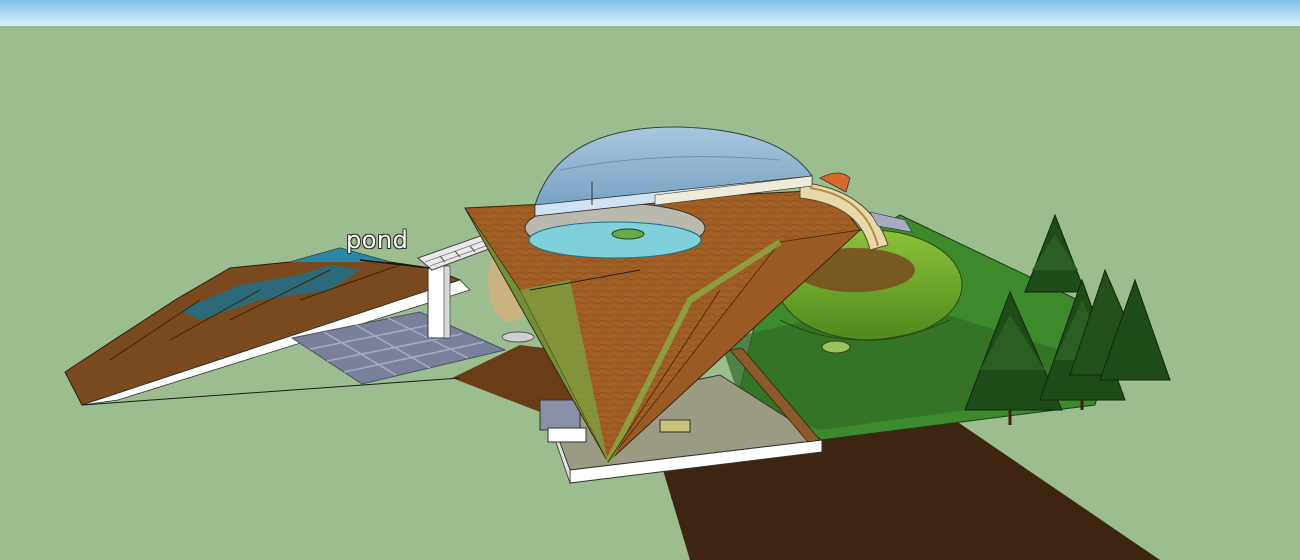 The height and width of the screenshot is (560, 1300). Describe the element at coordinates (377, 240) in the screenshot. I see `annotation-label-pond: pond` at that location.